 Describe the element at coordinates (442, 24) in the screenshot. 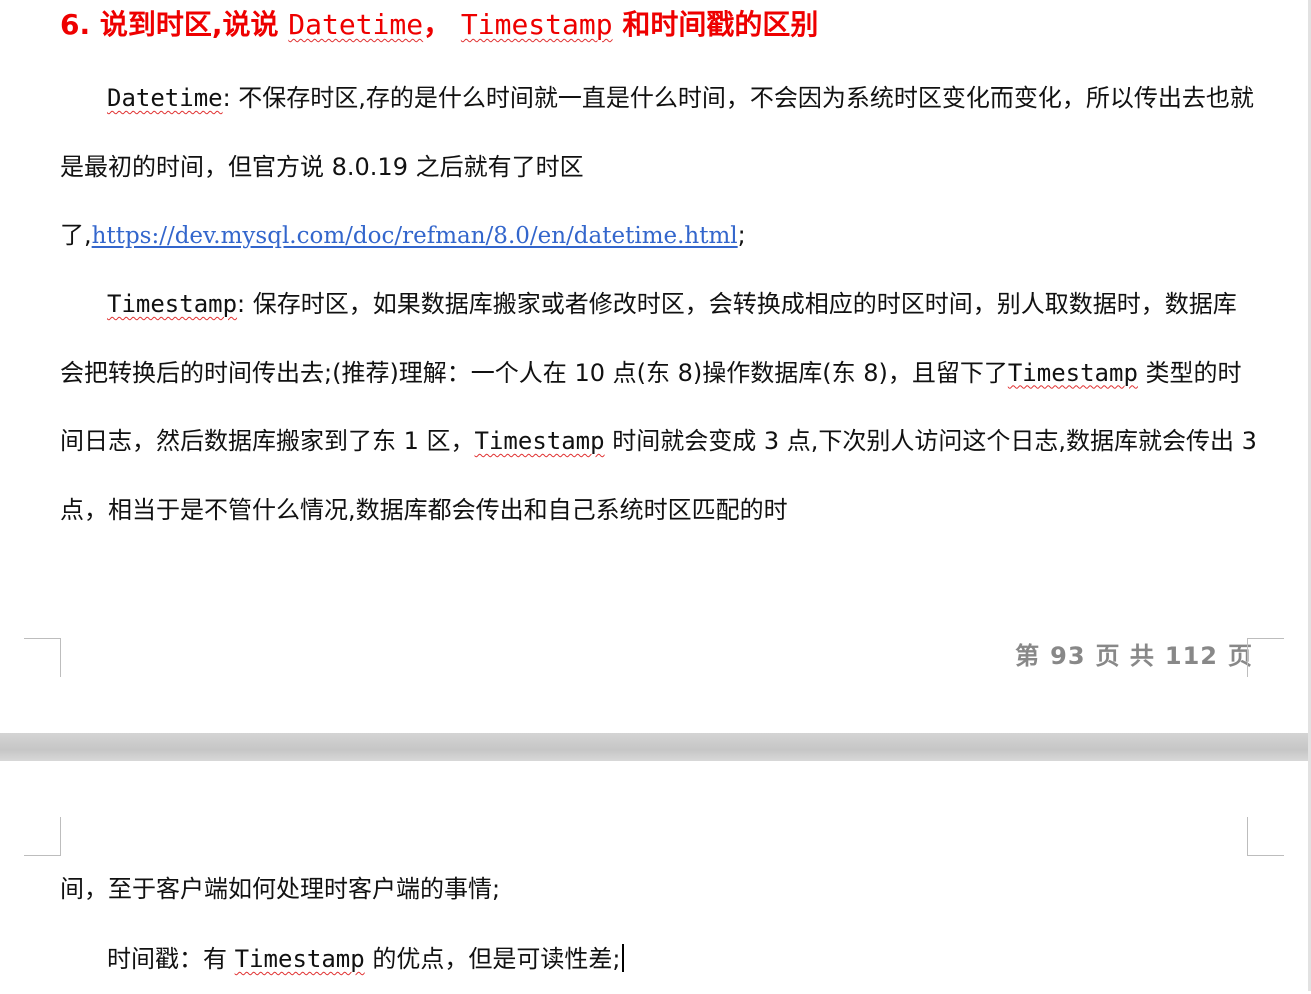

I see `heading-text-2: ，` at that location.